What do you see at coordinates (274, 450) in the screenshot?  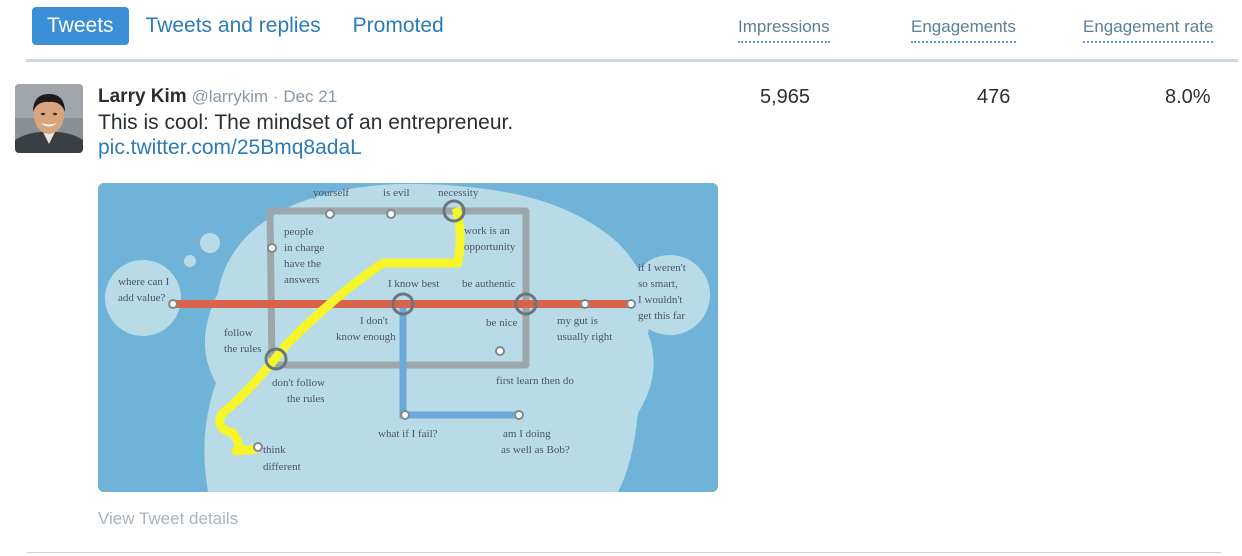 I see `map-label-think: think` at bounding box center [274, 450].